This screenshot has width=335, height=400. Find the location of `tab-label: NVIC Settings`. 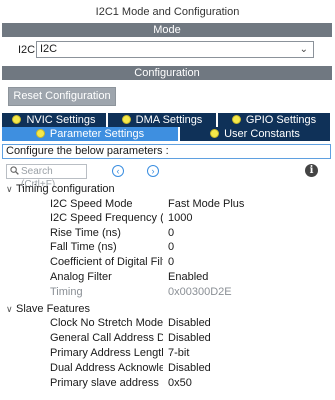

tab-label: NVIC Settings is located at coordinates (61, 120).